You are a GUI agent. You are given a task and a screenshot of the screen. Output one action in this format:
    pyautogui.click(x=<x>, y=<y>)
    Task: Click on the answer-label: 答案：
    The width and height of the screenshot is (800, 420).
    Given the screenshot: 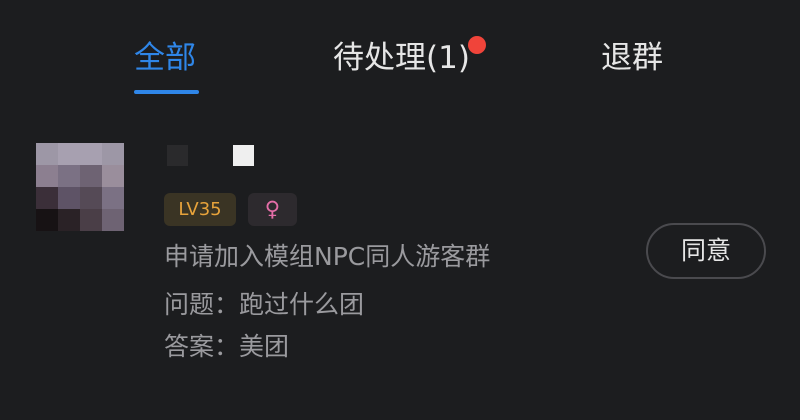 What is the action you would take?
    pyautogui.click(x=202, y=346)
    